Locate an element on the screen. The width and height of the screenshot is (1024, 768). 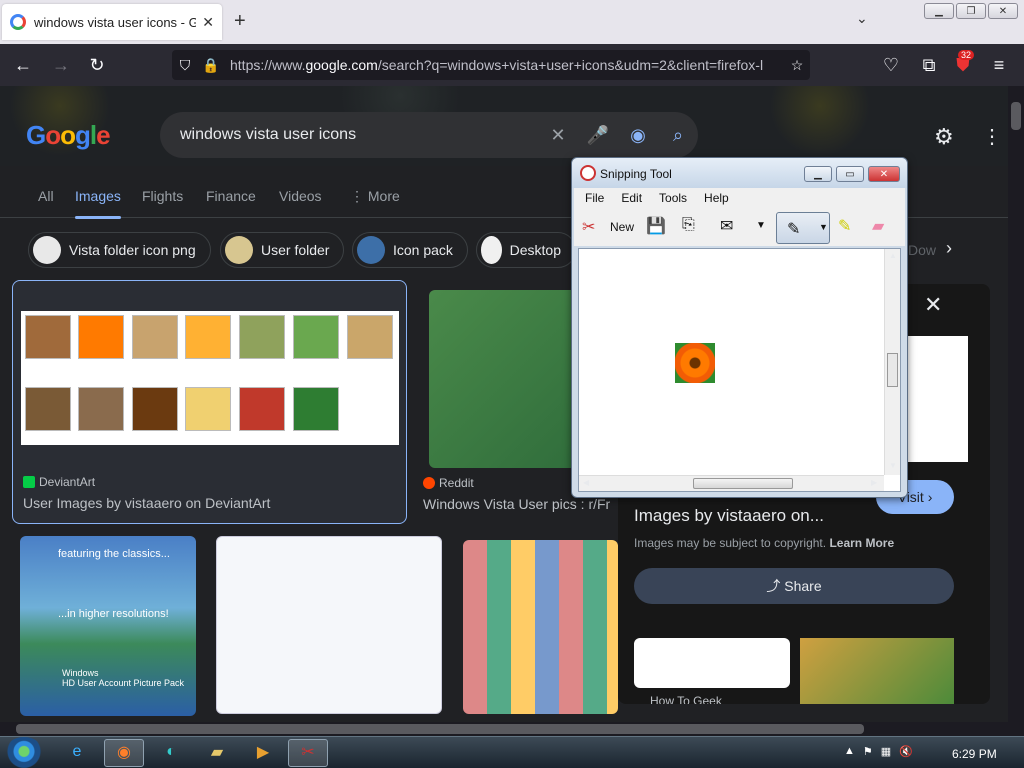
chip-thumb is located at coordinates (47, 250).